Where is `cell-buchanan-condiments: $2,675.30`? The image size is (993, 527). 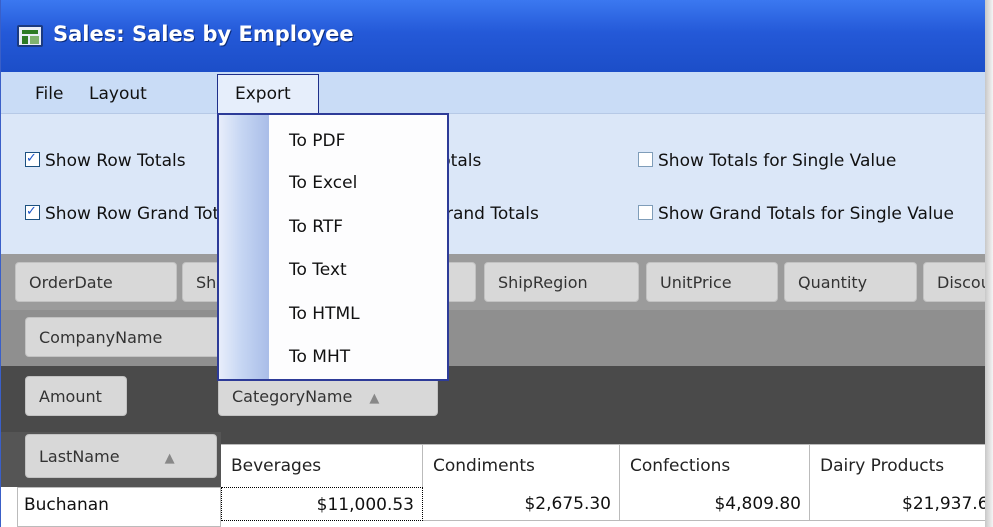
cell-buchanan-condiments: $2,675.30 is located at coordinates (521, 504).